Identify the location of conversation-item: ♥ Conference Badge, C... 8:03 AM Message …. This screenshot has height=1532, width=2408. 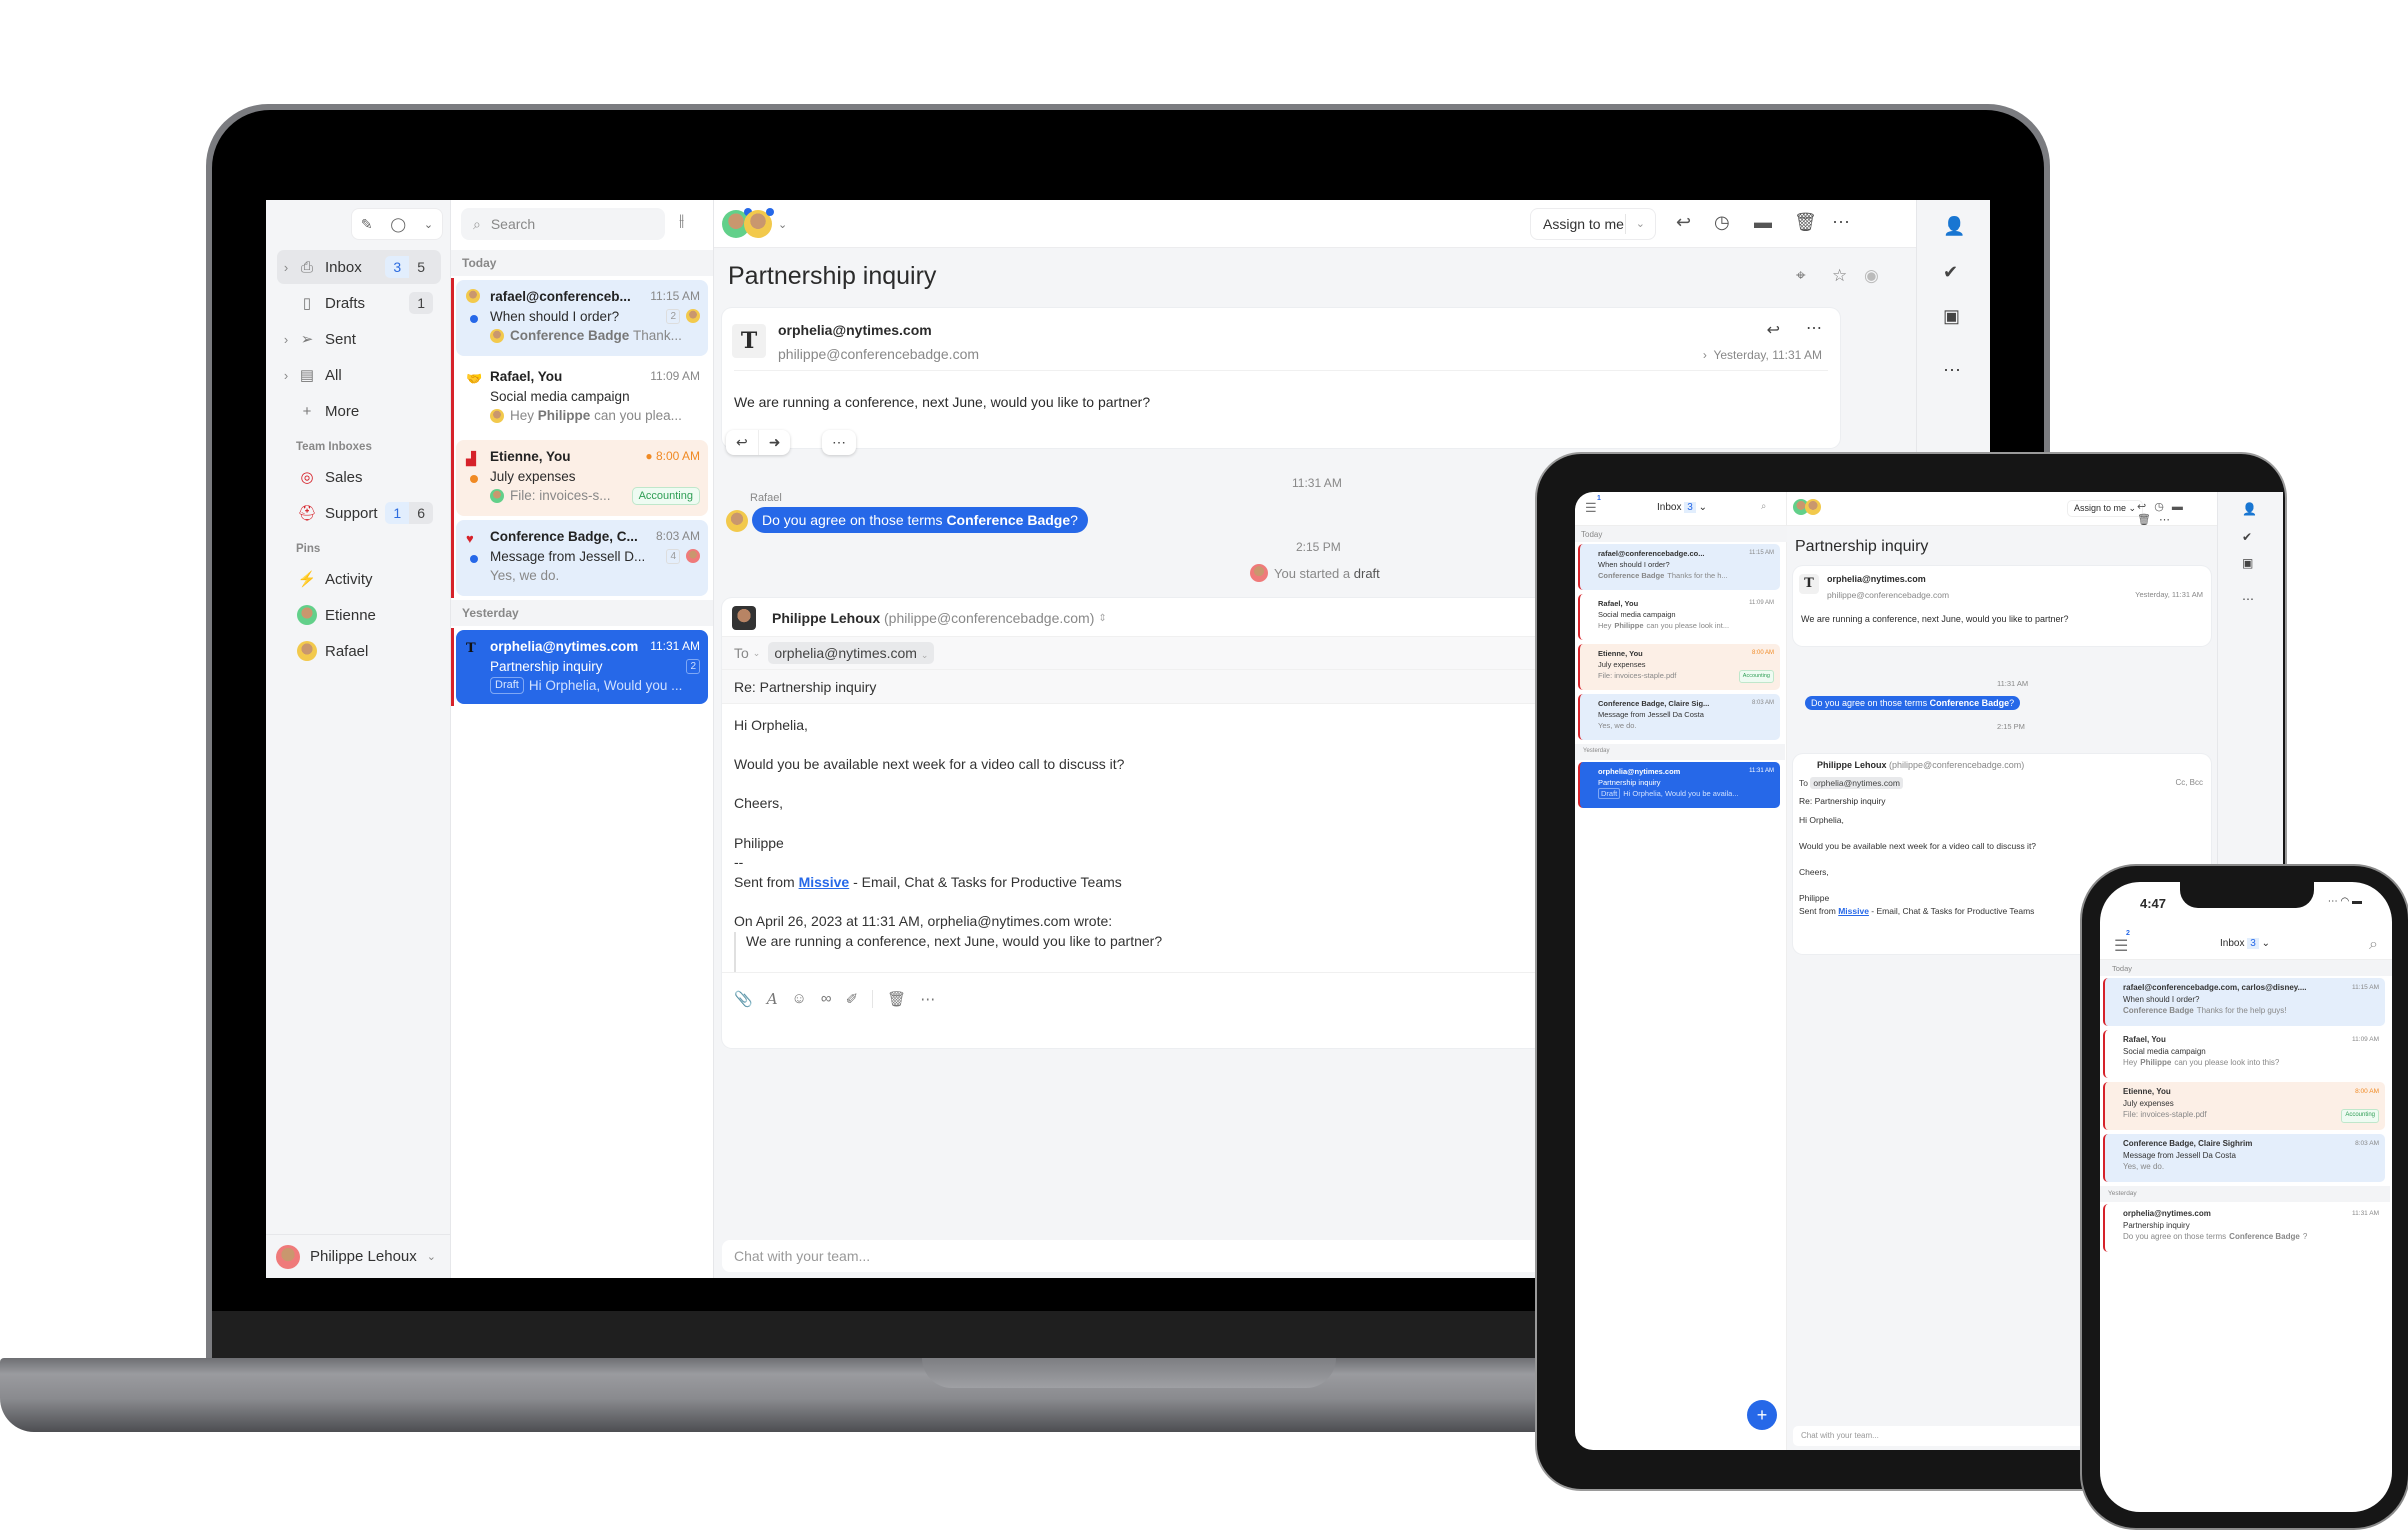
(579, 558).